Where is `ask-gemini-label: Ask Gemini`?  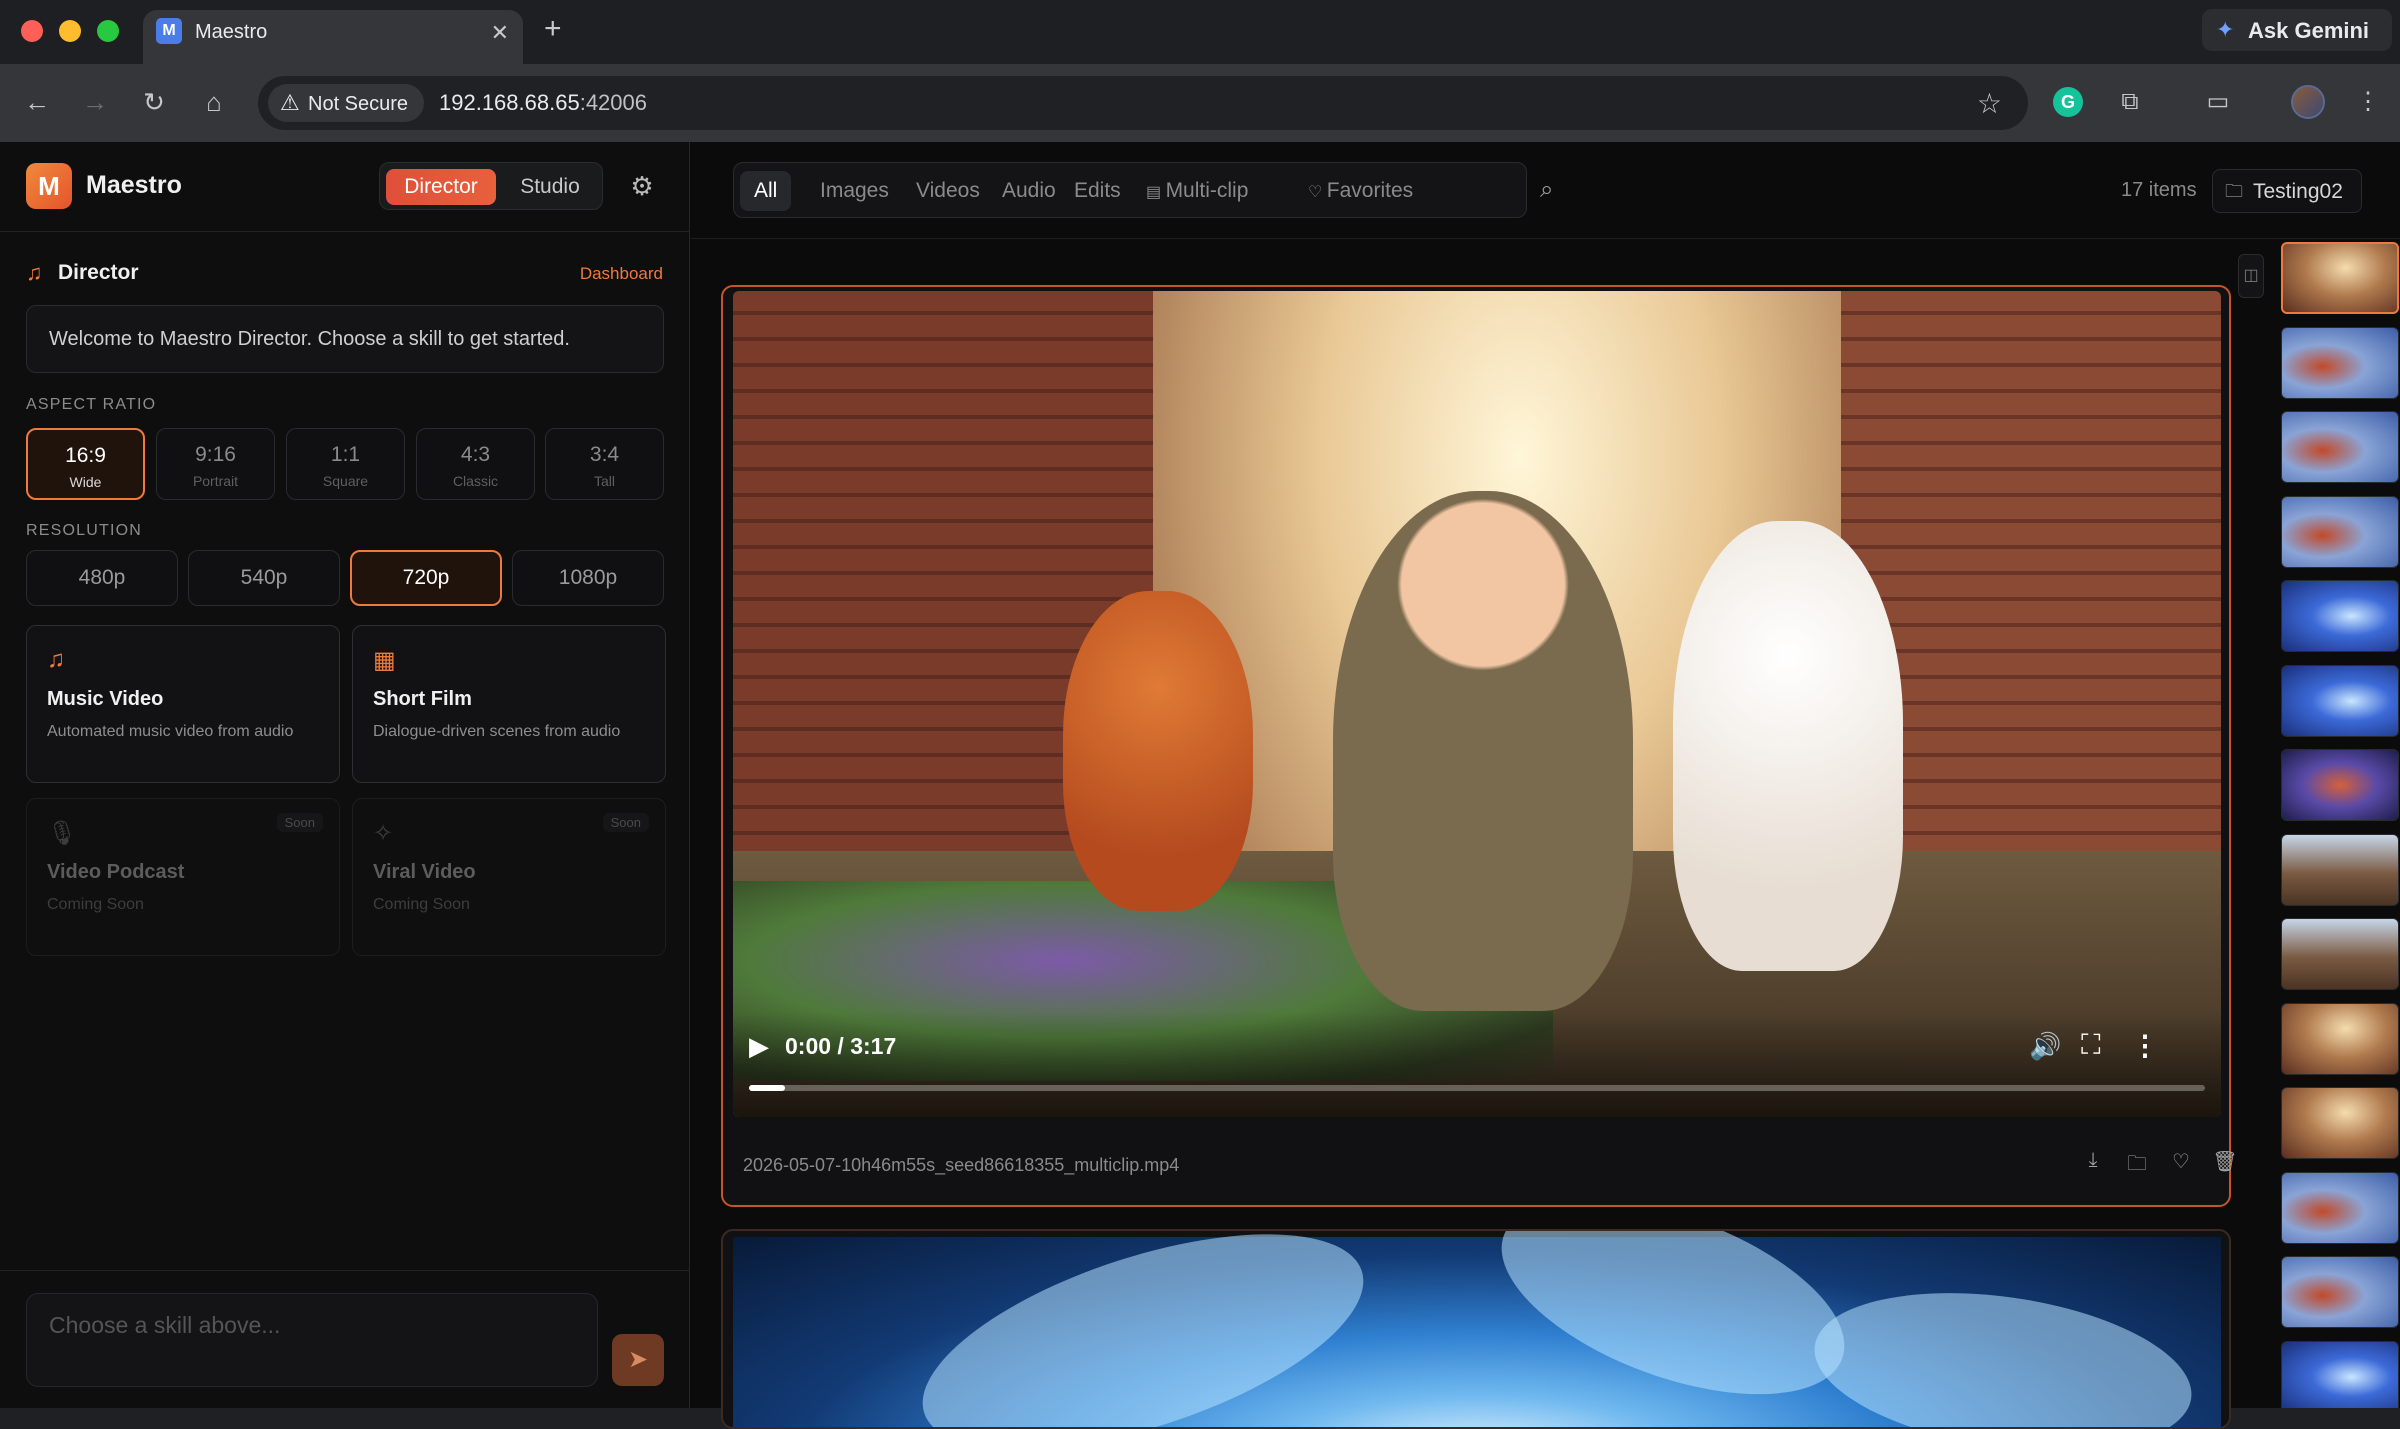 ask-gemini-label: Ask Gemini is located at coordinates (2309, 30).